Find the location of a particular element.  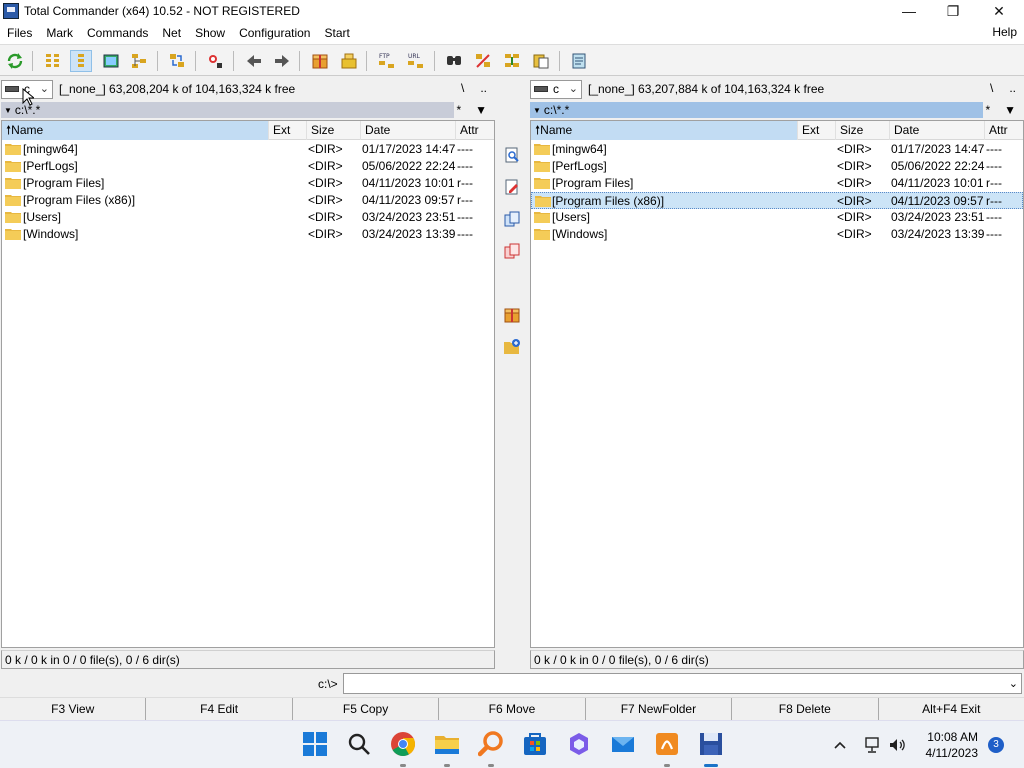

minimize-button: — is located at coordinates (909, 11).